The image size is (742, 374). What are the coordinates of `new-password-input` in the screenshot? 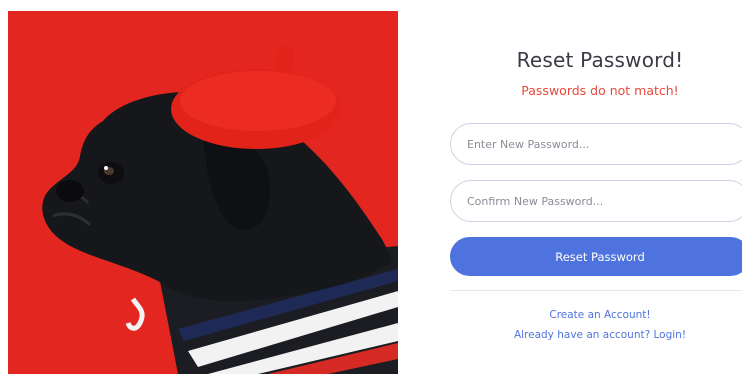 It's located at (596, 144).